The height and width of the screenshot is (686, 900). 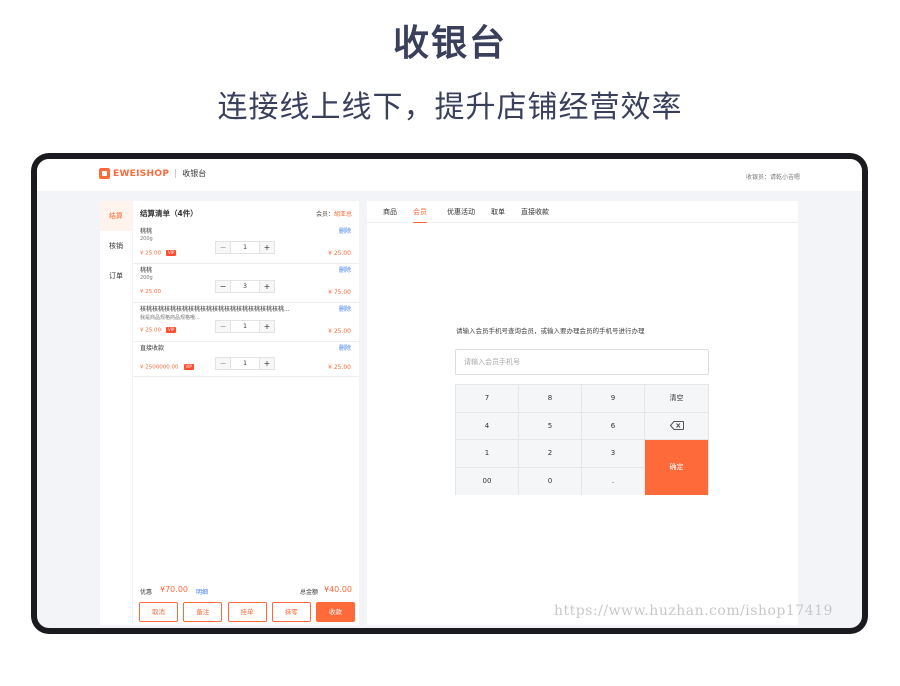 I want to click on cashier-info: 收银员：请乾小吉嗯, so click(x=773, y=176).